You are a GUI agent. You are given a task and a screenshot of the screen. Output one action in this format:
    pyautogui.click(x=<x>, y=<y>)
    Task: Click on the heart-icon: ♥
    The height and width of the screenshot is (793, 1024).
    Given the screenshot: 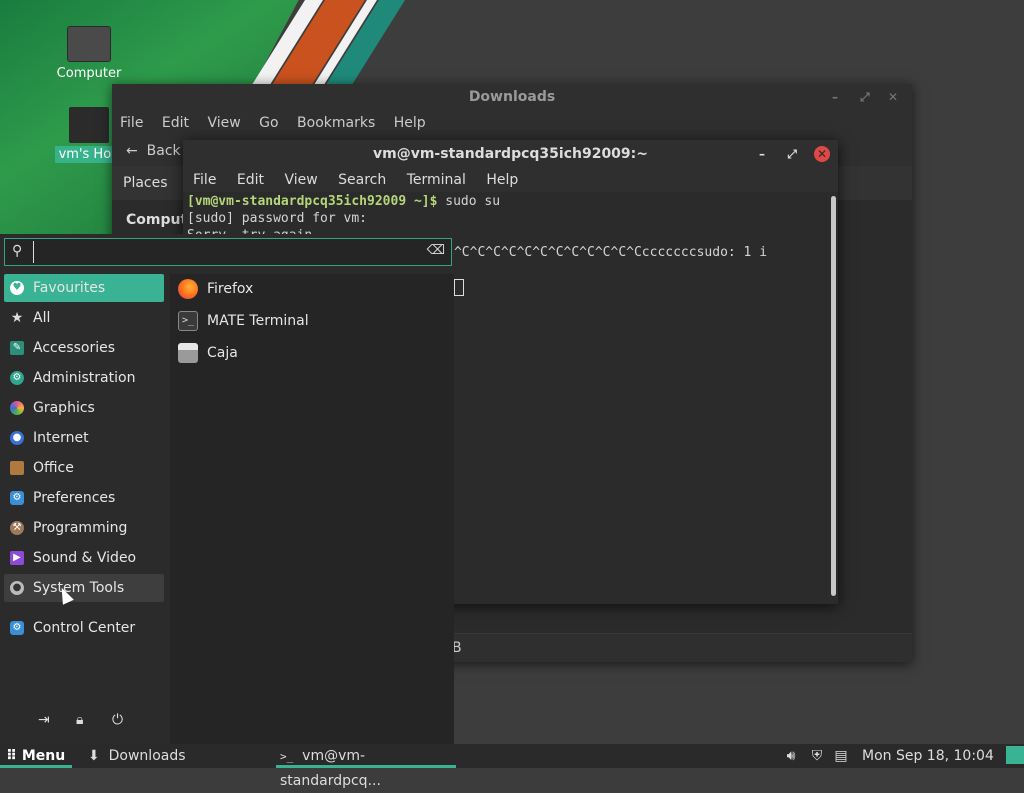 What is the action you would take?
    pyautogui.click(x=17, y=288)
    